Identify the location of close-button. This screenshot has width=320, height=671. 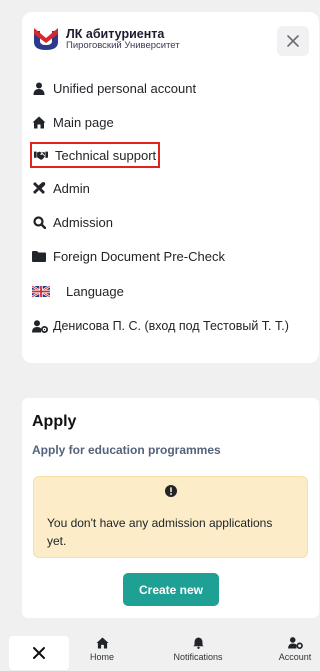
(39, 653).